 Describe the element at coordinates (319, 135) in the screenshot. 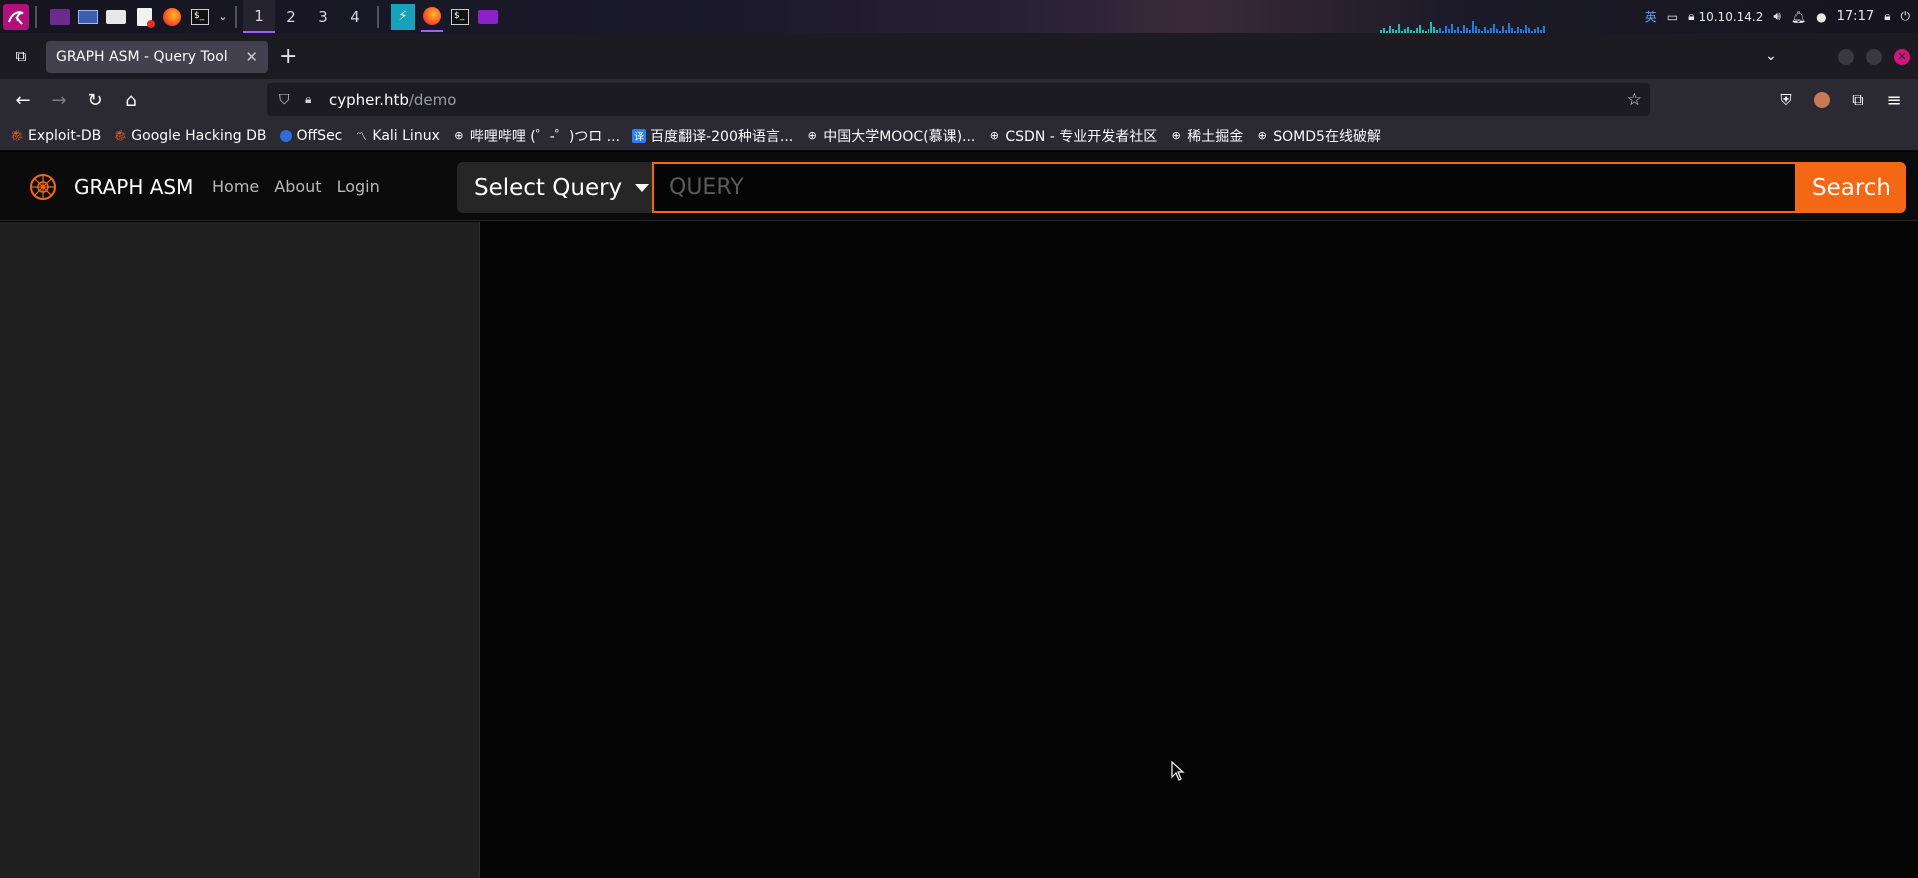

I see `bookmark-label: OffSec` at that location.